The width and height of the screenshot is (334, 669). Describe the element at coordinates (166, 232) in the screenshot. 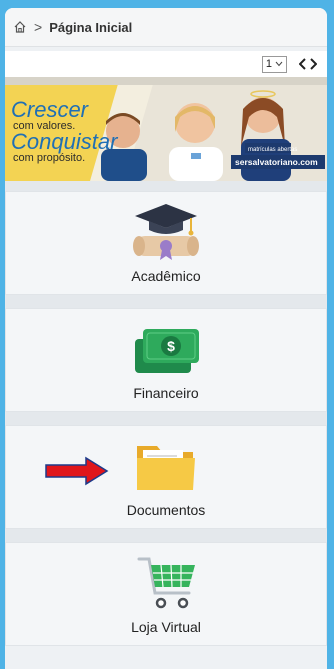

I see `graduation-cap-diploma-icon` at that location.